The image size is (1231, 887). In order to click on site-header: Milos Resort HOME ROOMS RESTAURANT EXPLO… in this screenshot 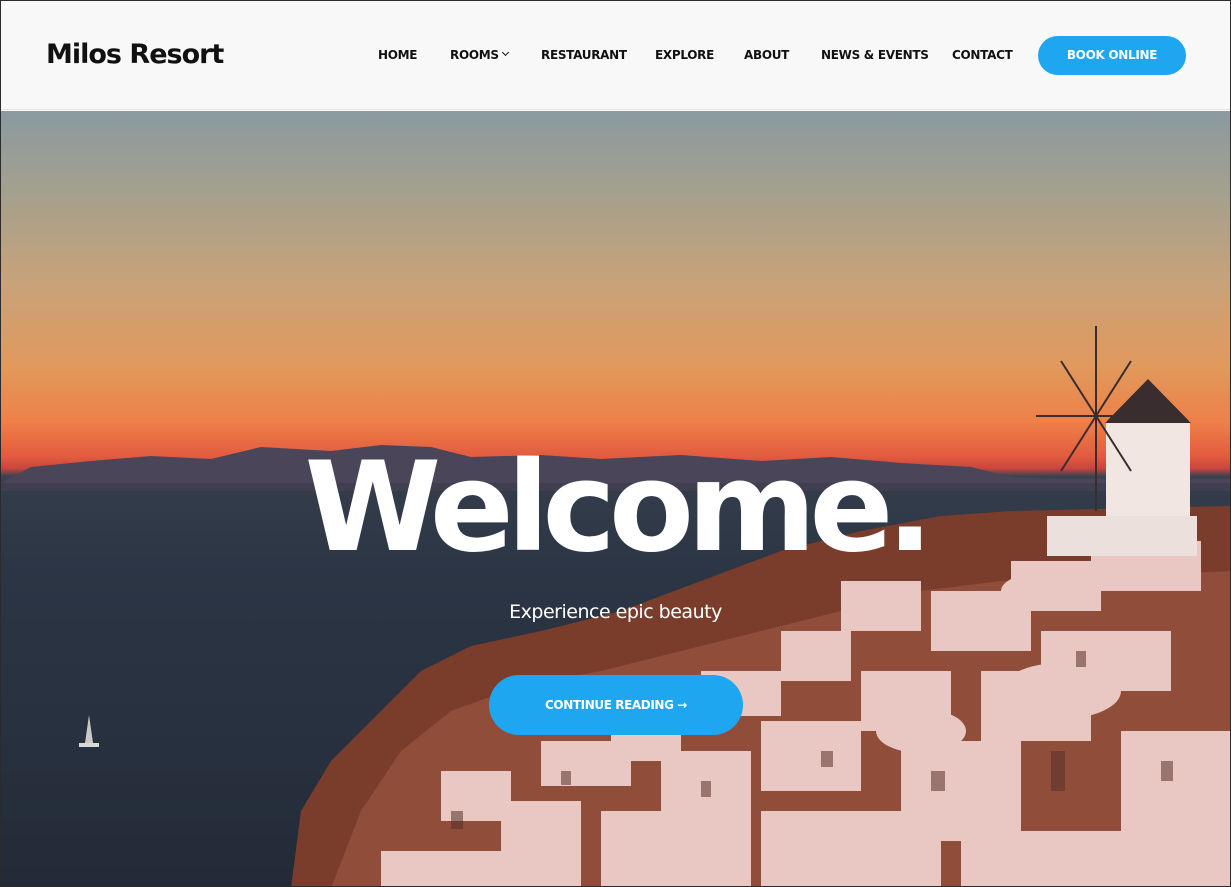, I will do `click(615, 55)`.